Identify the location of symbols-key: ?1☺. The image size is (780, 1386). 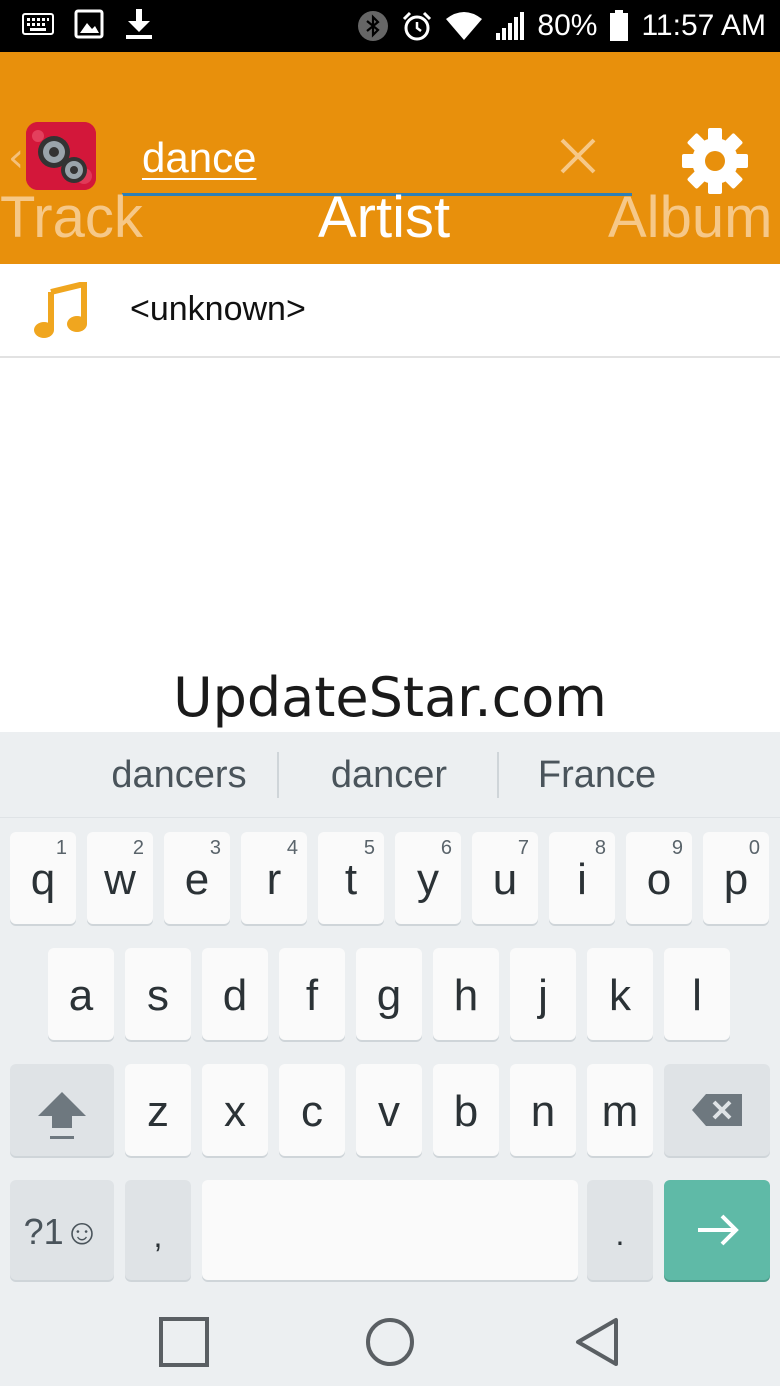
(62, 1230).